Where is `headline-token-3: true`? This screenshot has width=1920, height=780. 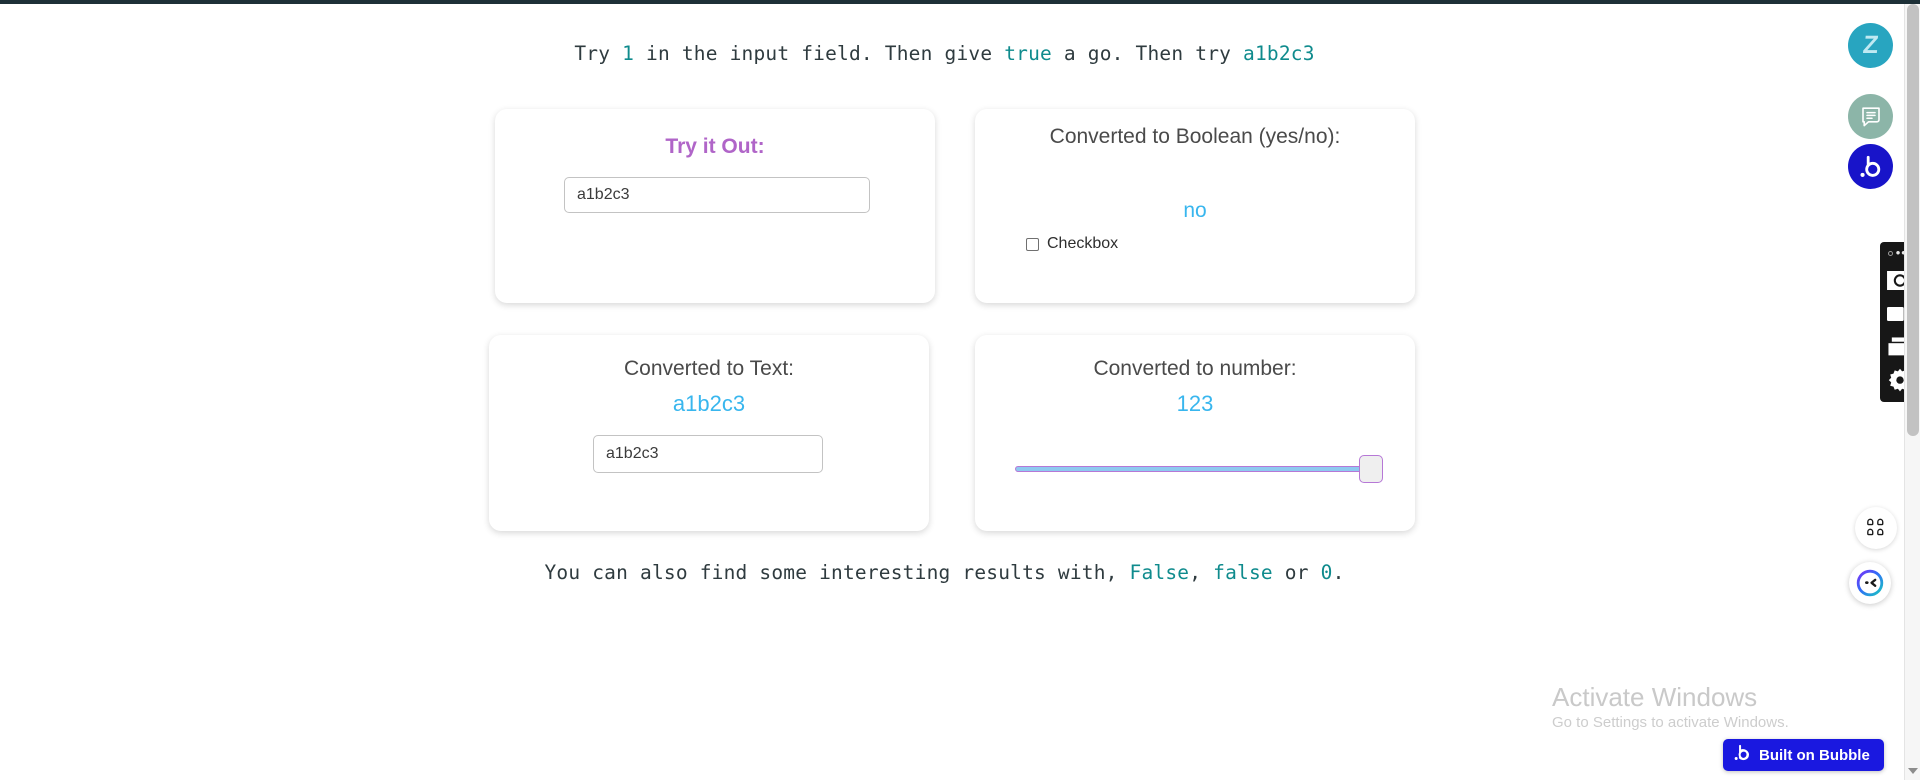 headline-token-3: true is located at coordinates (1028, 53).